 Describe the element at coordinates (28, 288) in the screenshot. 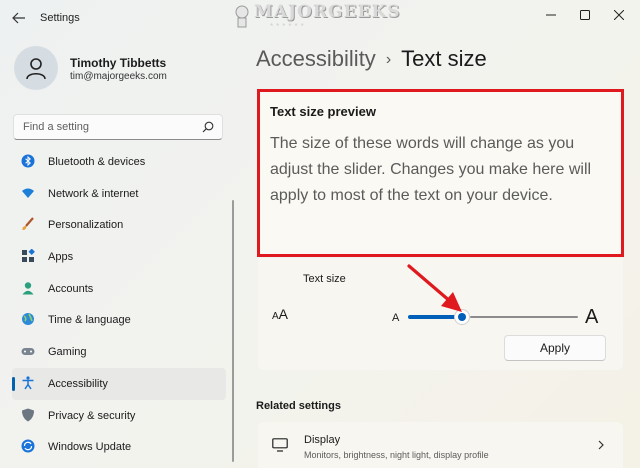

I see `accounts-icon` at that location.